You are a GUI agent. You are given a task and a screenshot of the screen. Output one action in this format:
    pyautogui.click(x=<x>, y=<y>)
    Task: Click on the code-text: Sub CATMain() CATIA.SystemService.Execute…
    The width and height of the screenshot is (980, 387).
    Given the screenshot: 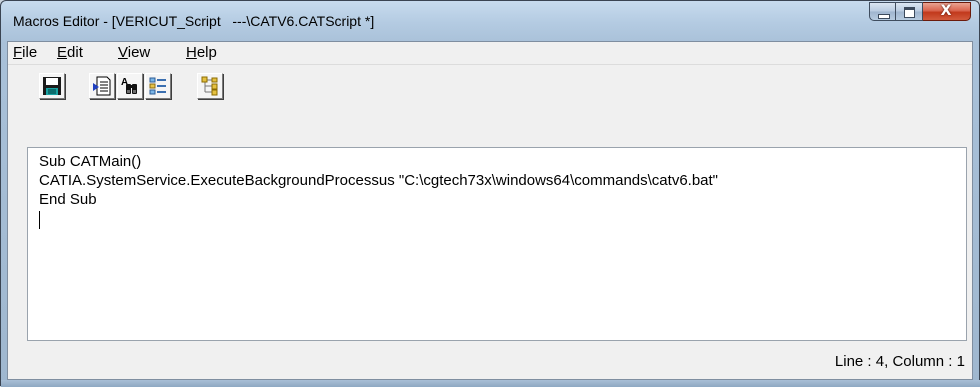 What is the action you would take?
    pyautogui.click(x=378, y=190)
    